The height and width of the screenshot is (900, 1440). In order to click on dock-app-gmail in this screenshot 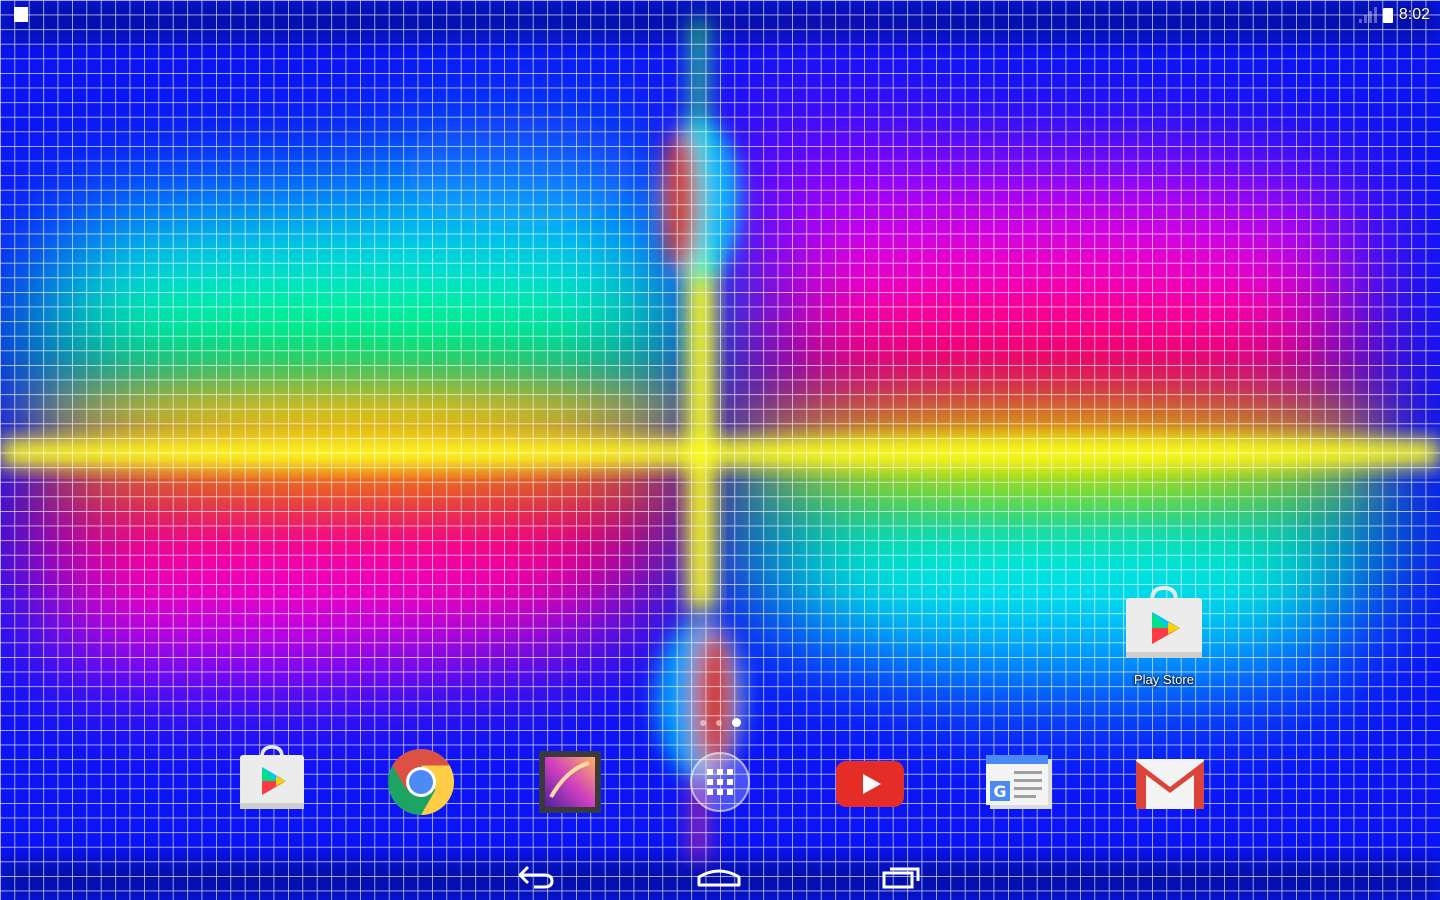, I will do `click(1170, 784)`.